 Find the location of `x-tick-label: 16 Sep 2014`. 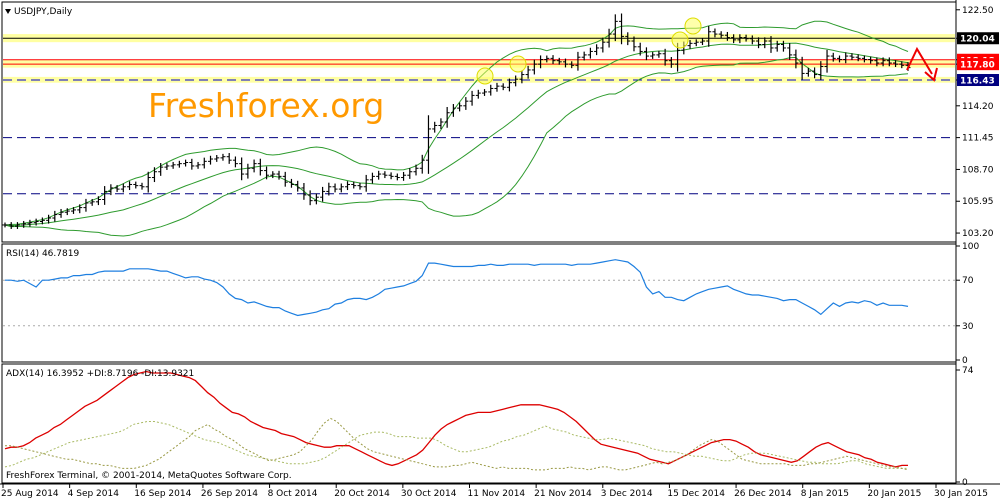

x-tick-label: 16 Sep 2014 is located at coordinates (162, 494).